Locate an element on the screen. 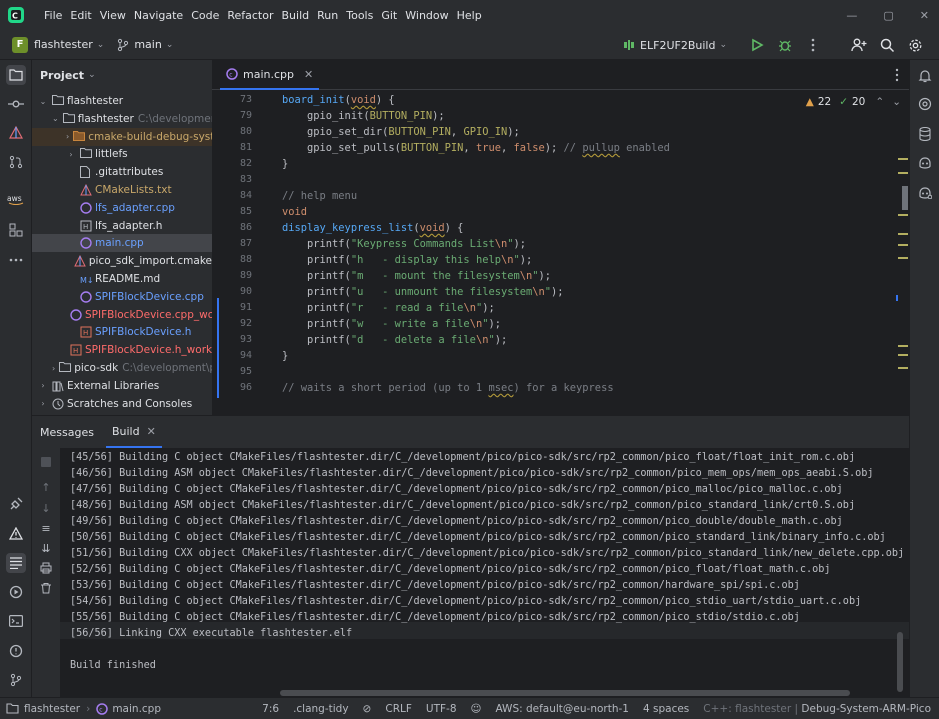 This screenshot has width=939, height=719. tree-item: Hlfs_adapter.h is located at coordinates (122, 226).